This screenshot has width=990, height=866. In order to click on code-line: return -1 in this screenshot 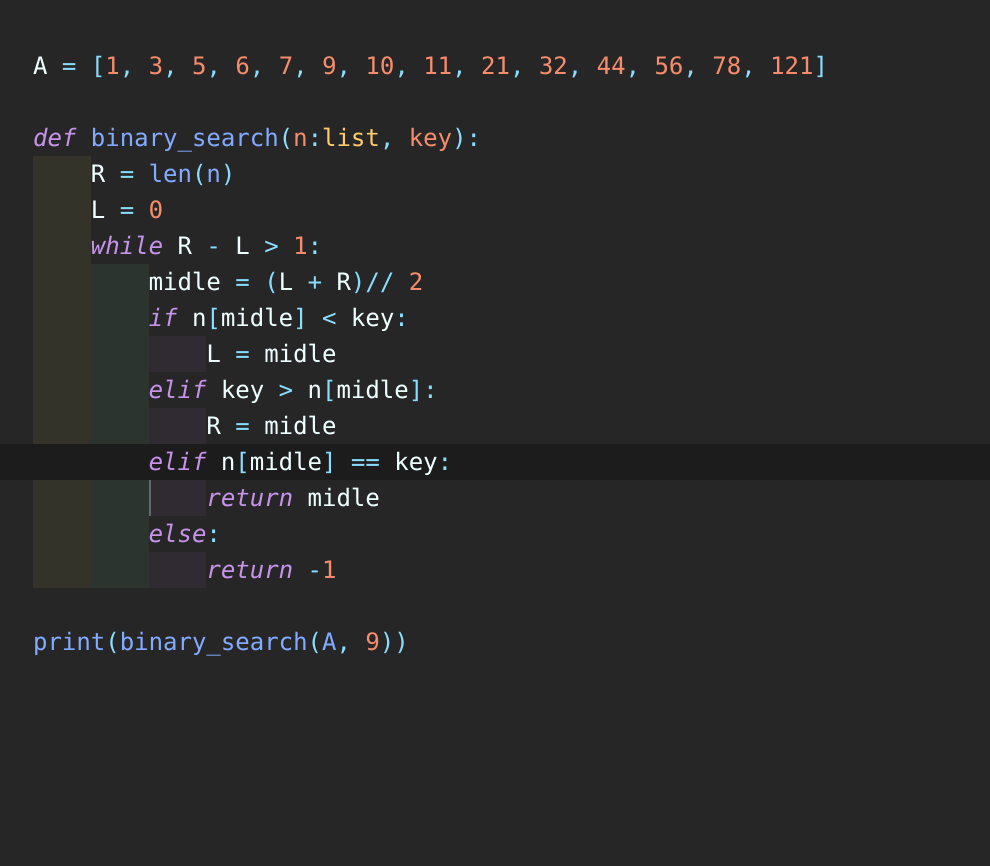, I will do `click(271, 570)`.